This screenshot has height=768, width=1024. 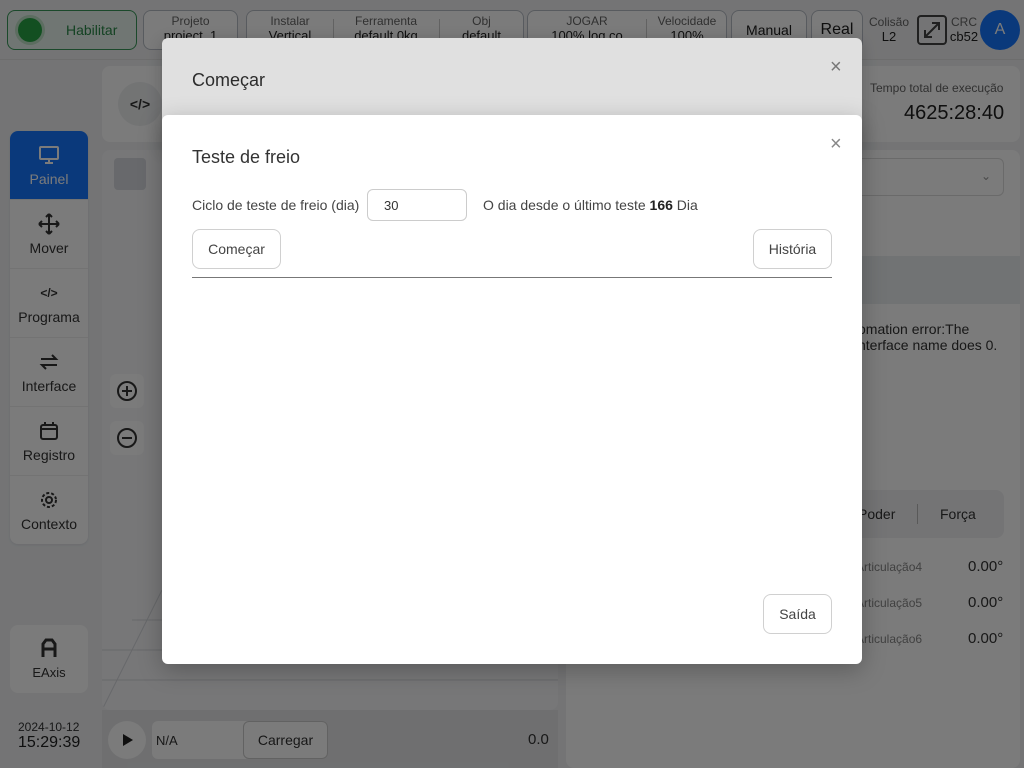 I want to click on exit-label: Saída, so click(x=797, y=614).